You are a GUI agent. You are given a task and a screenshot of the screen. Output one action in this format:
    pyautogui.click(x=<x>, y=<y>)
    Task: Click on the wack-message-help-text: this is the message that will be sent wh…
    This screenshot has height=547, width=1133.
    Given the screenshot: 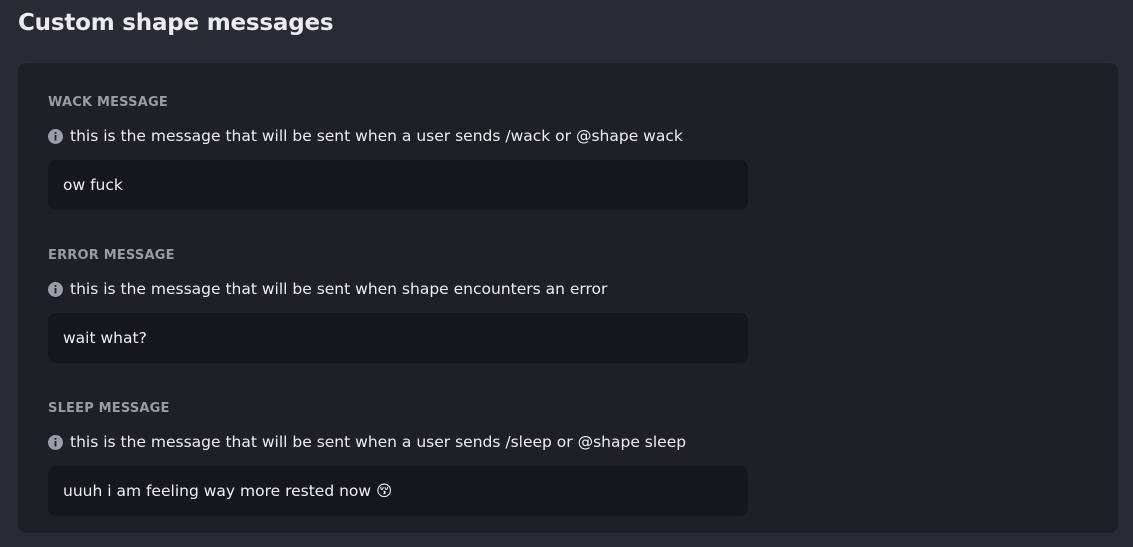 What is the action you would take?
    pyautogui.click(x=376, y=136)
    